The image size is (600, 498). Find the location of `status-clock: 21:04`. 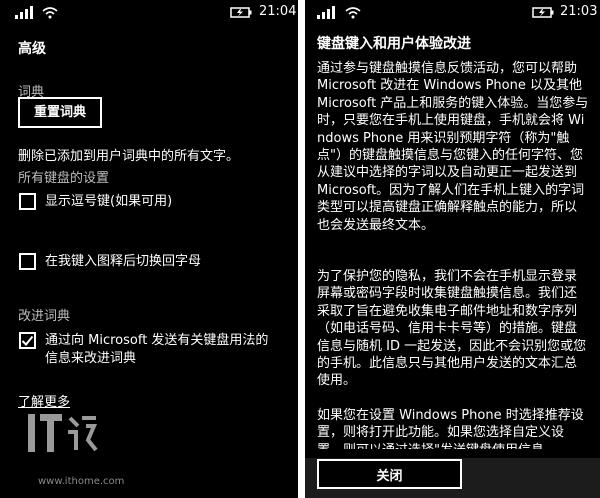

status-clock: 21:04 is located at coordinates (278, 11).